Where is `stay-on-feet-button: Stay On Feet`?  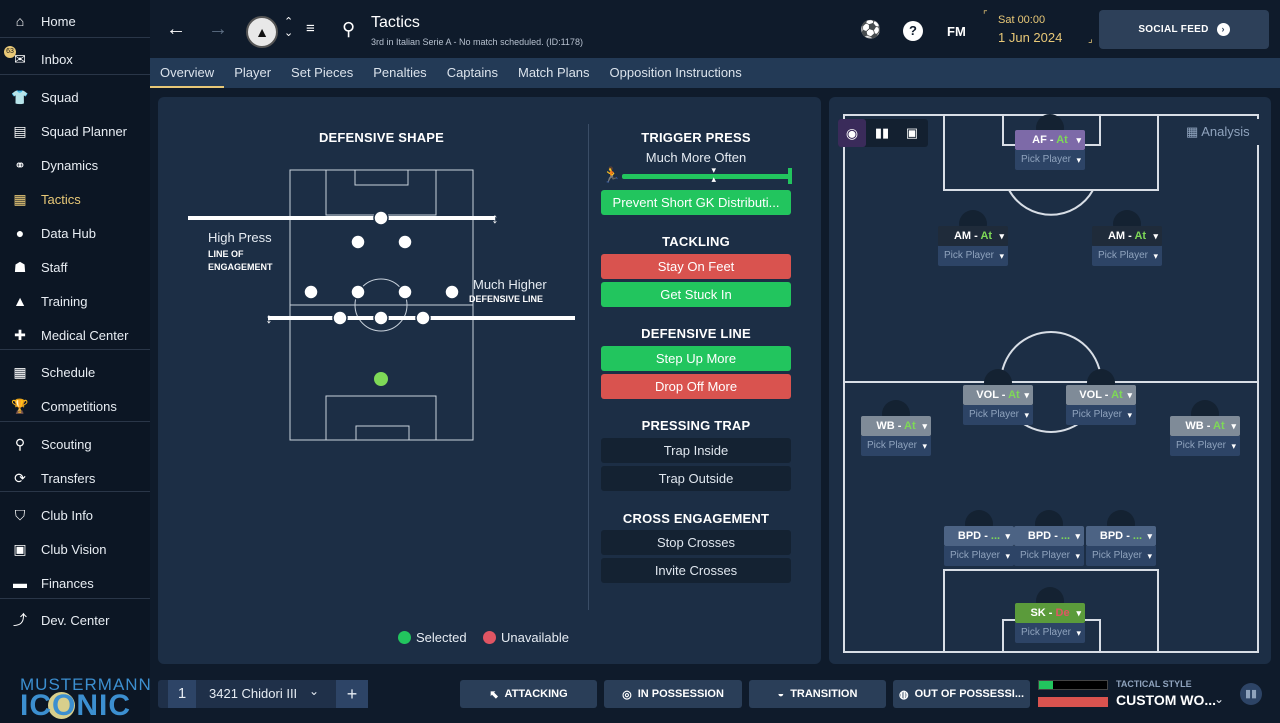 stay-on-feet-button: Stay On Feet is located at coordinates (696, 266).